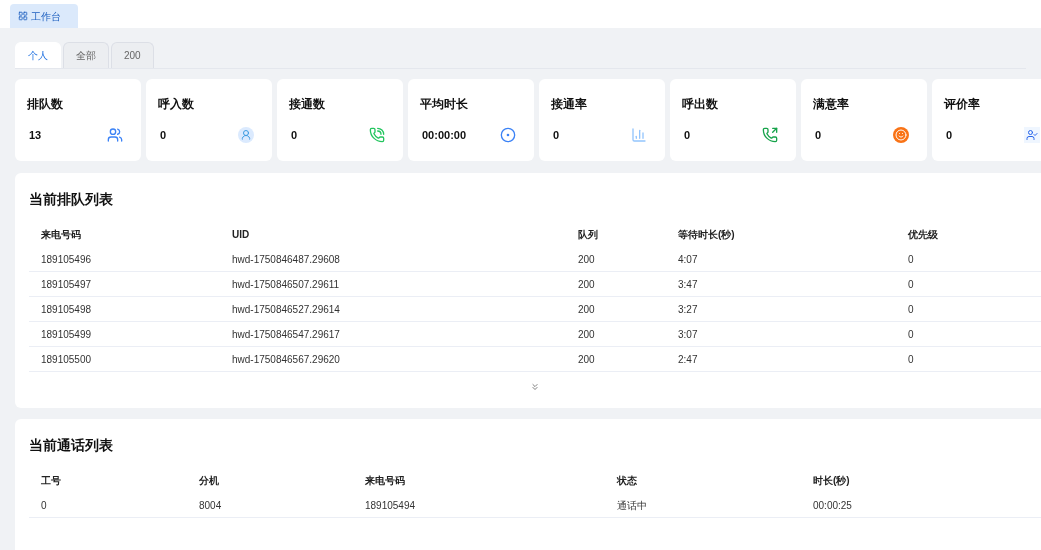  Describe the element at coordinates (688, 259) in the screenshot. I see `table-cell: 4:07` at that location.